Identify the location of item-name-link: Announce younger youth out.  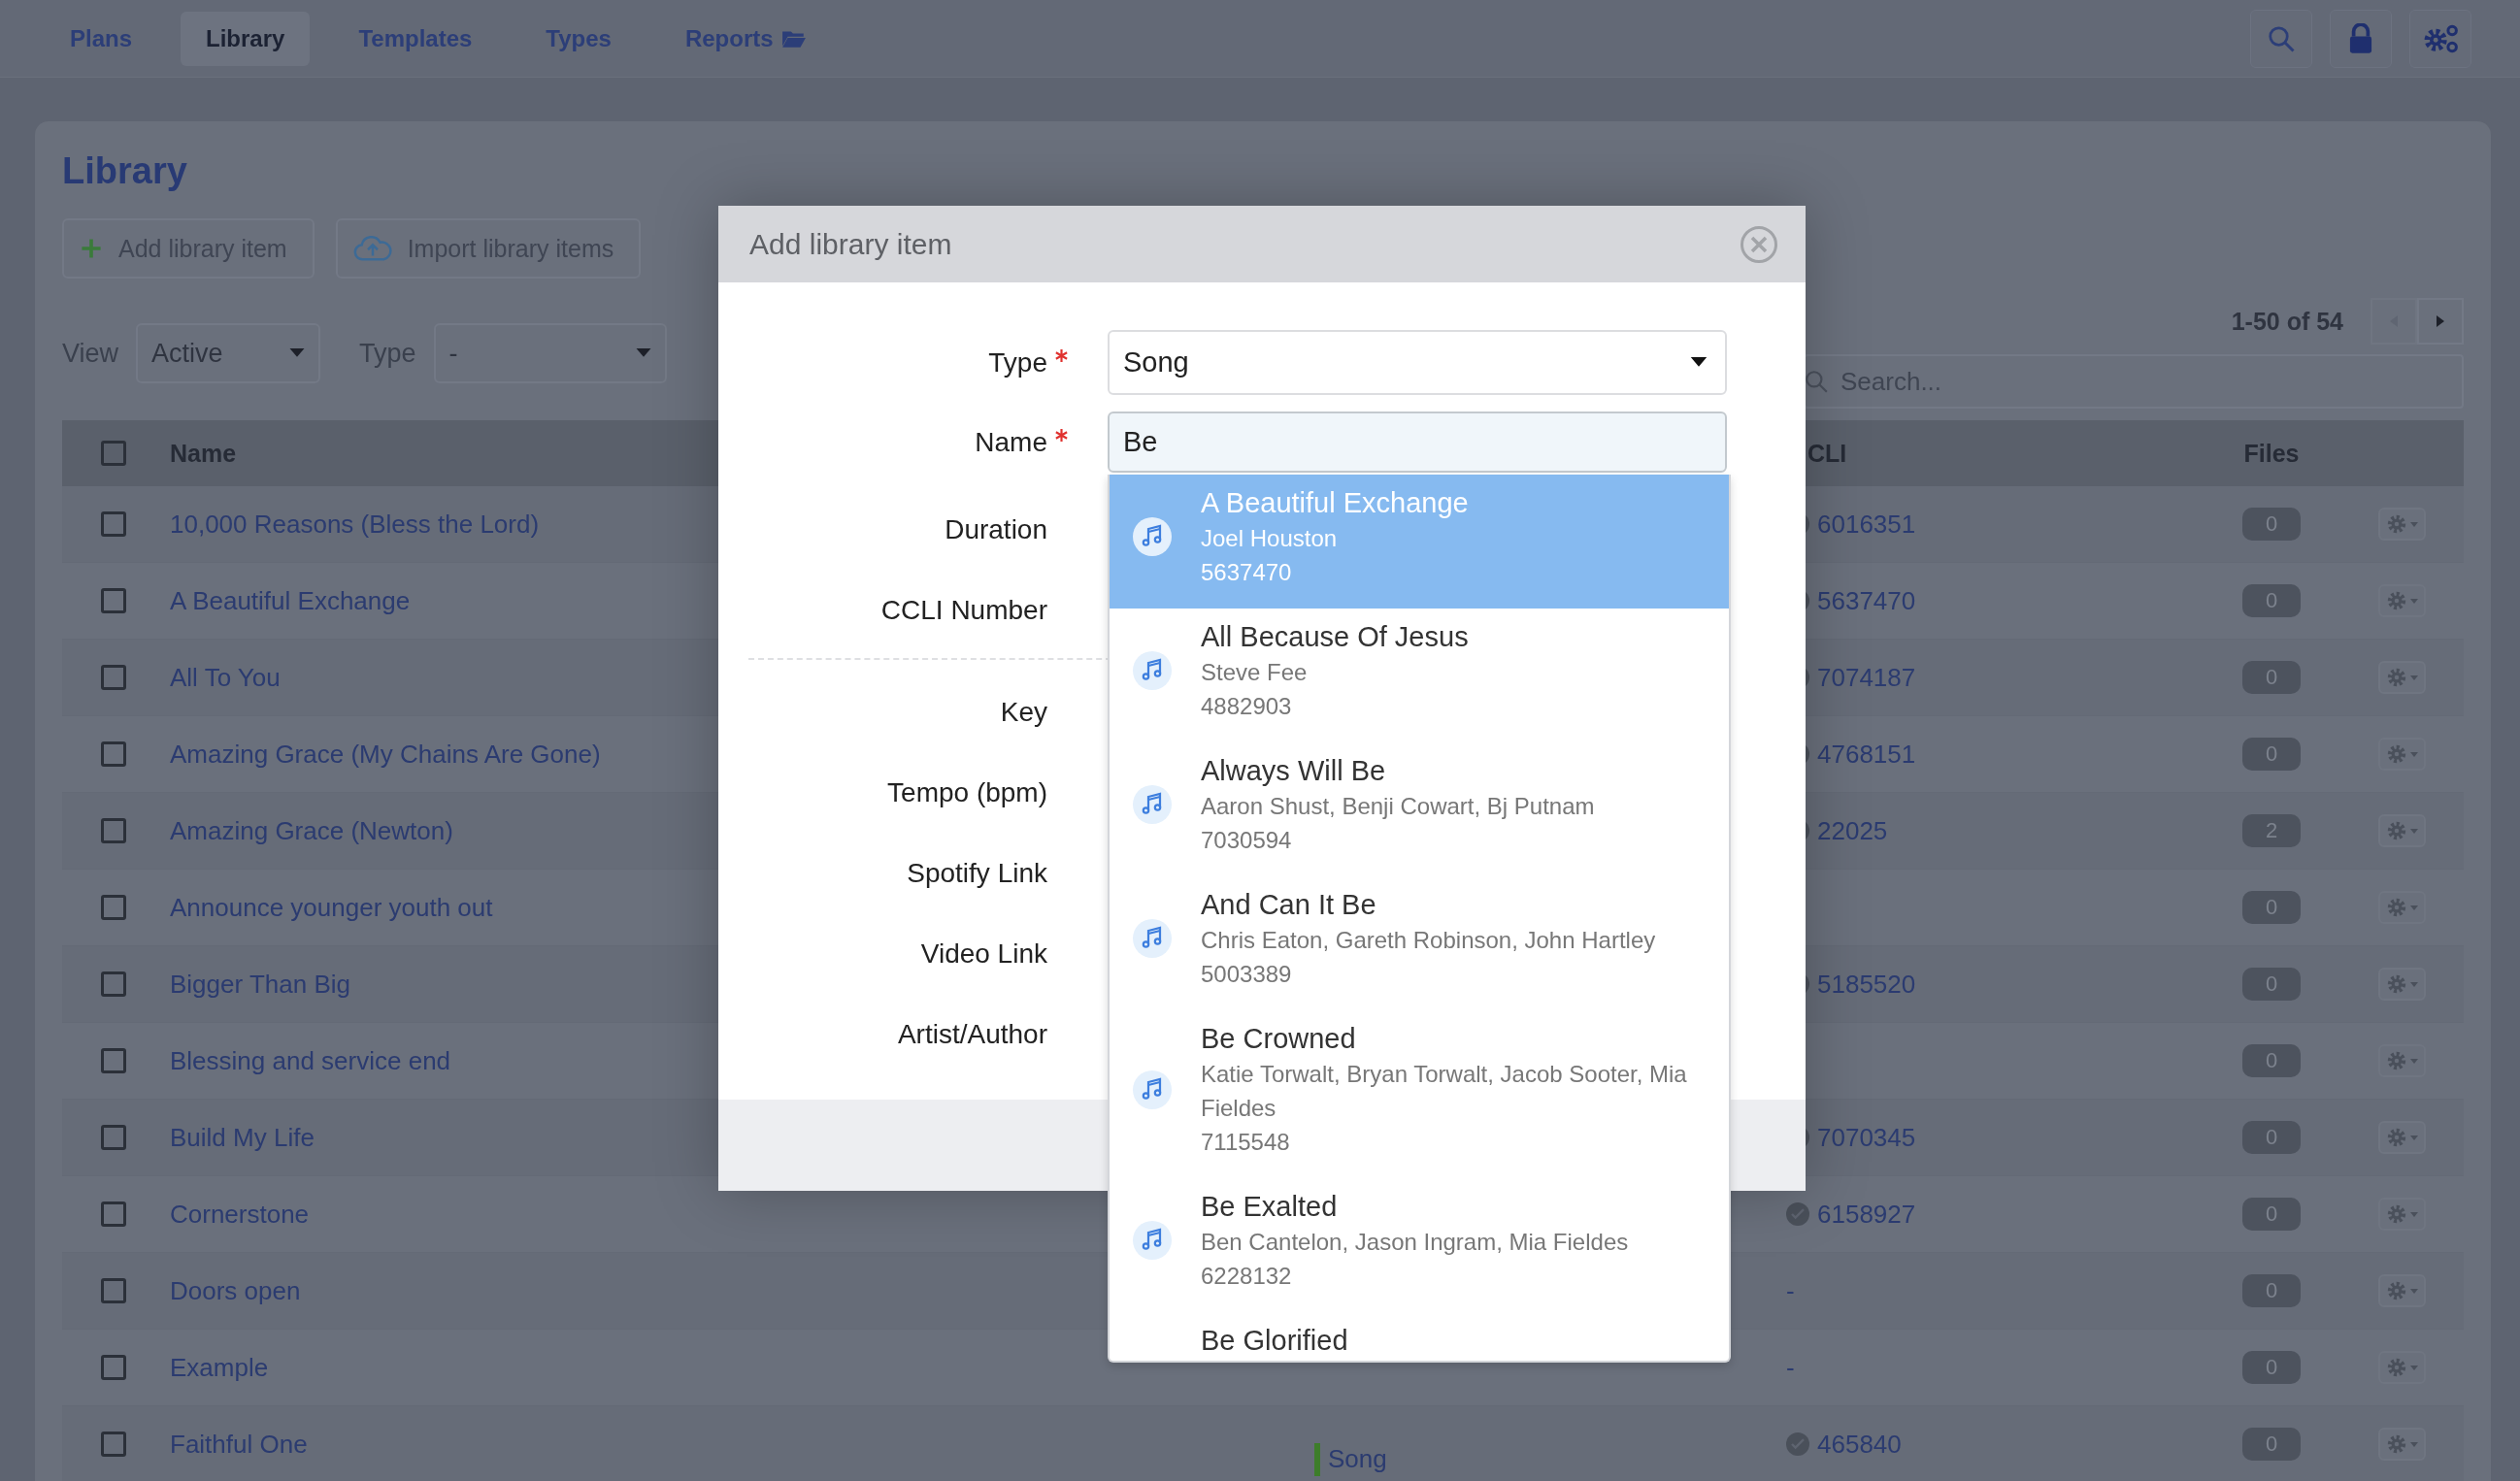
(331, 907).